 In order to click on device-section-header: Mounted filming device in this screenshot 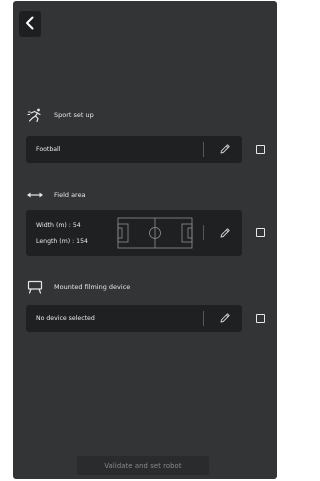, I will do `click(78, 287)`.